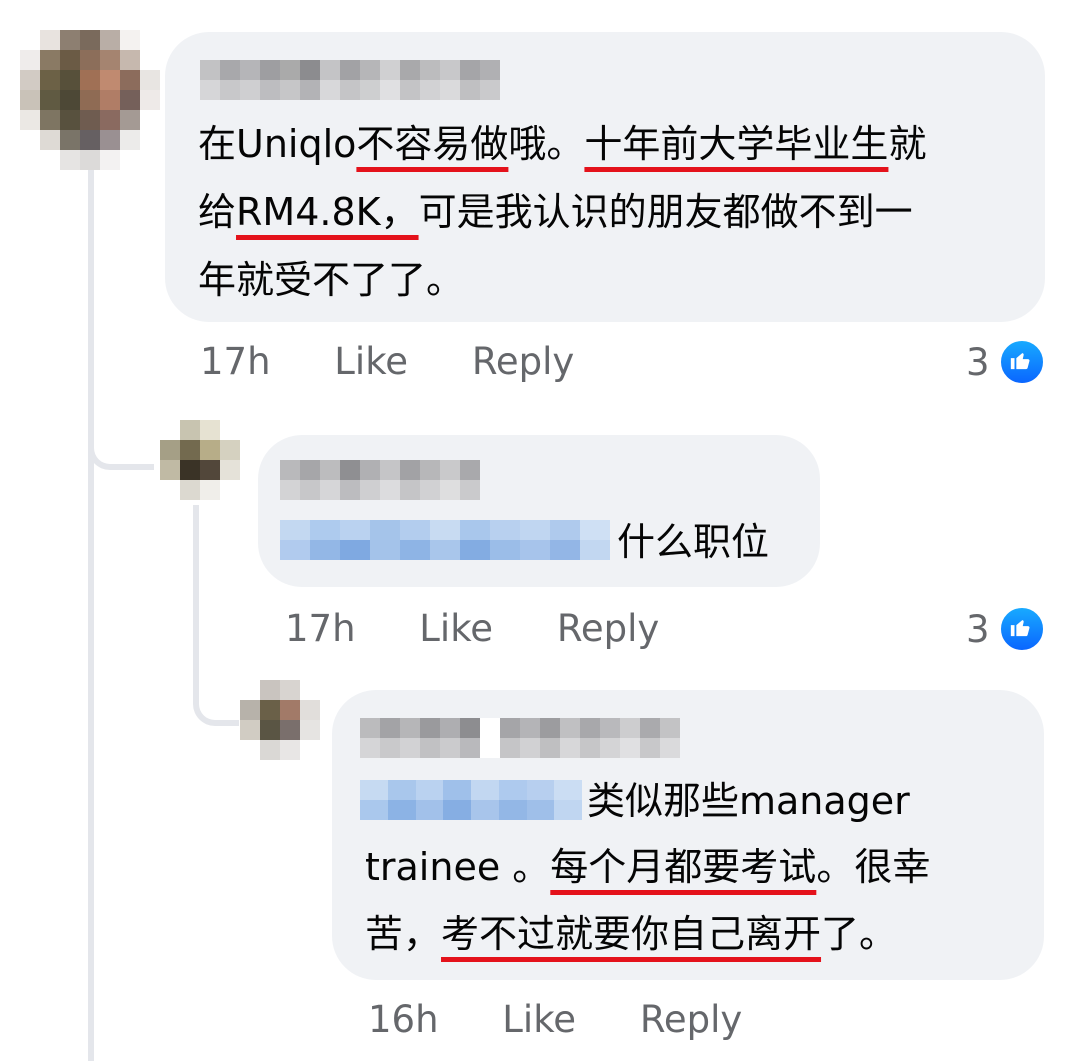 Image resolution: width=1080 pixels, height=1061 pixels. What do you see at coordinates (562, 144) in the screenshot?
I see `comment-text-line-1: 在Uniqlo不容易做哦。十年前大学毕业生就` at bounding box center [562, 144].